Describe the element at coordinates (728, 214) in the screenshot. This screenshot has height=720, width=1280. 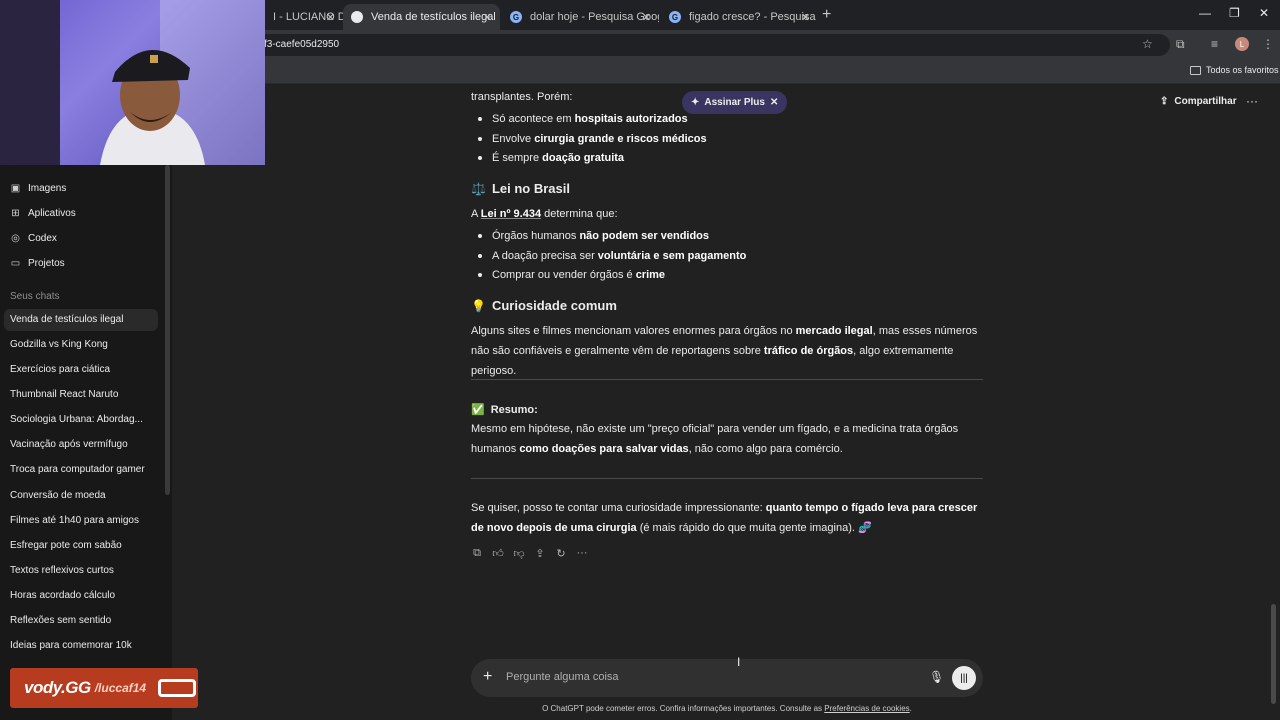
I see `message-paragraph: A Lei nº 9.434 determina que:` at that location.